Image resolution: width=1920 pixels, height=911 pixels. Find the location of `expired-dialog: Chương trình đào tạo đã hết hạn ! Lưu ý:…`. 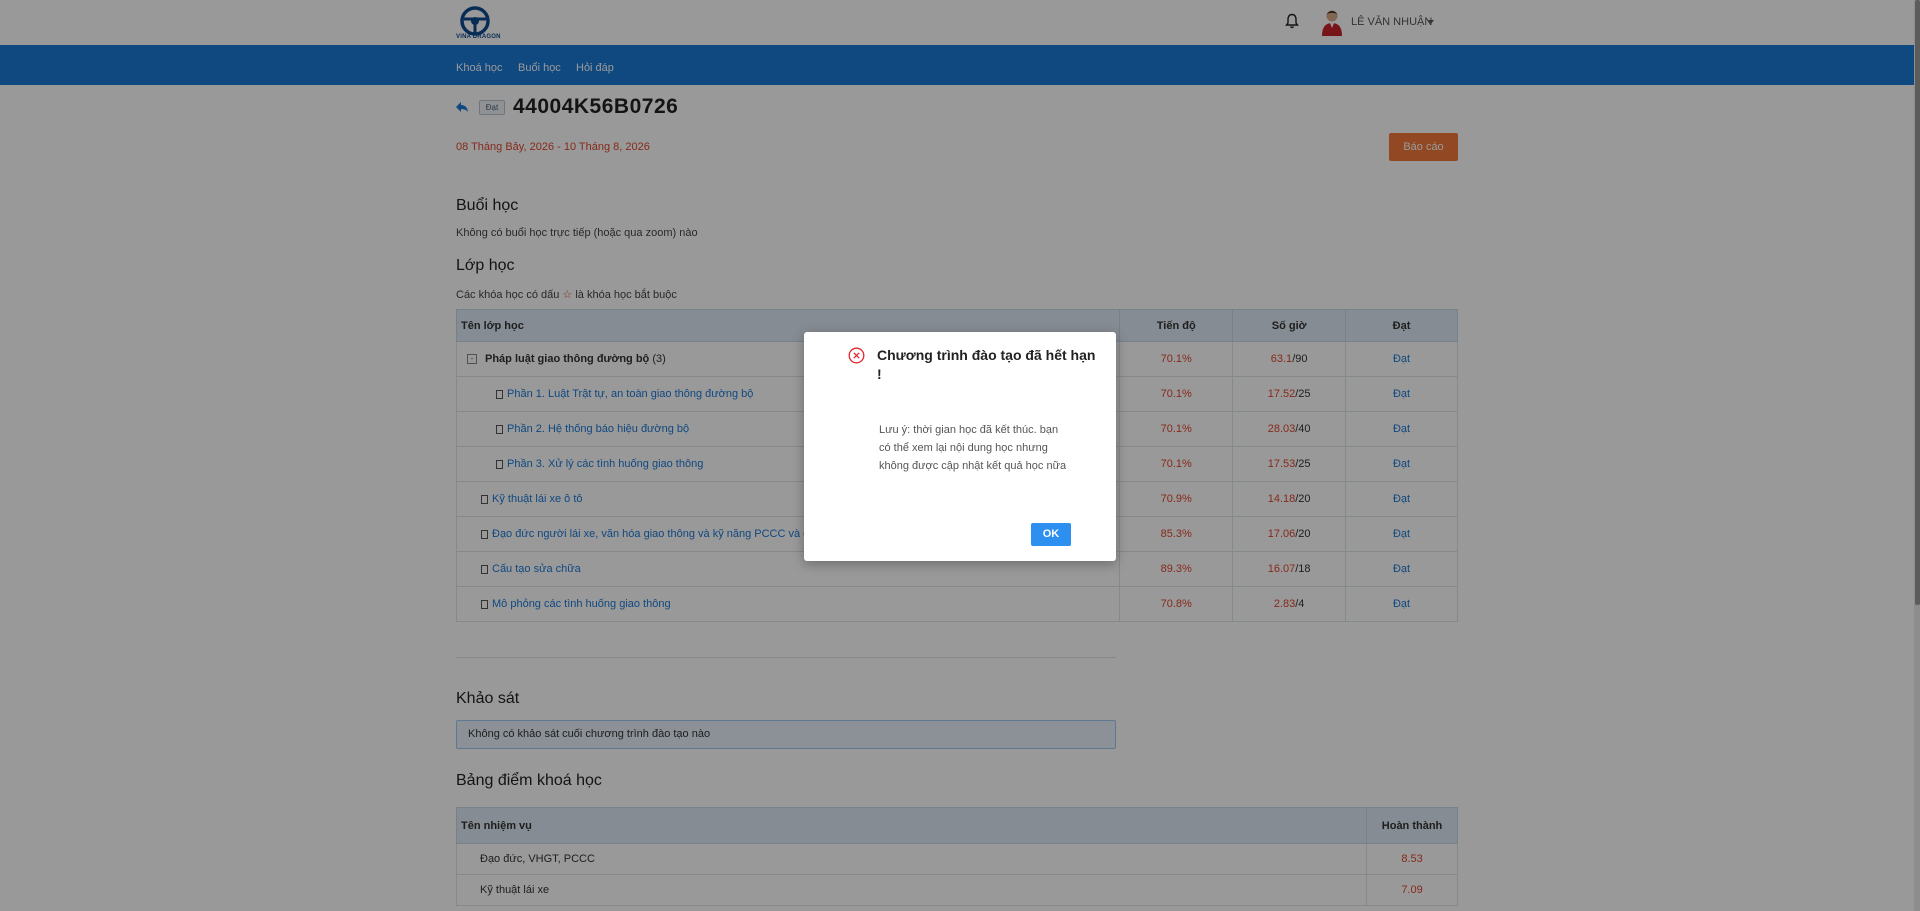

expired-dialog: Chương trình đào tạo đã hết hạn ! Lưu ý:… is located at coordinates (960, 446).